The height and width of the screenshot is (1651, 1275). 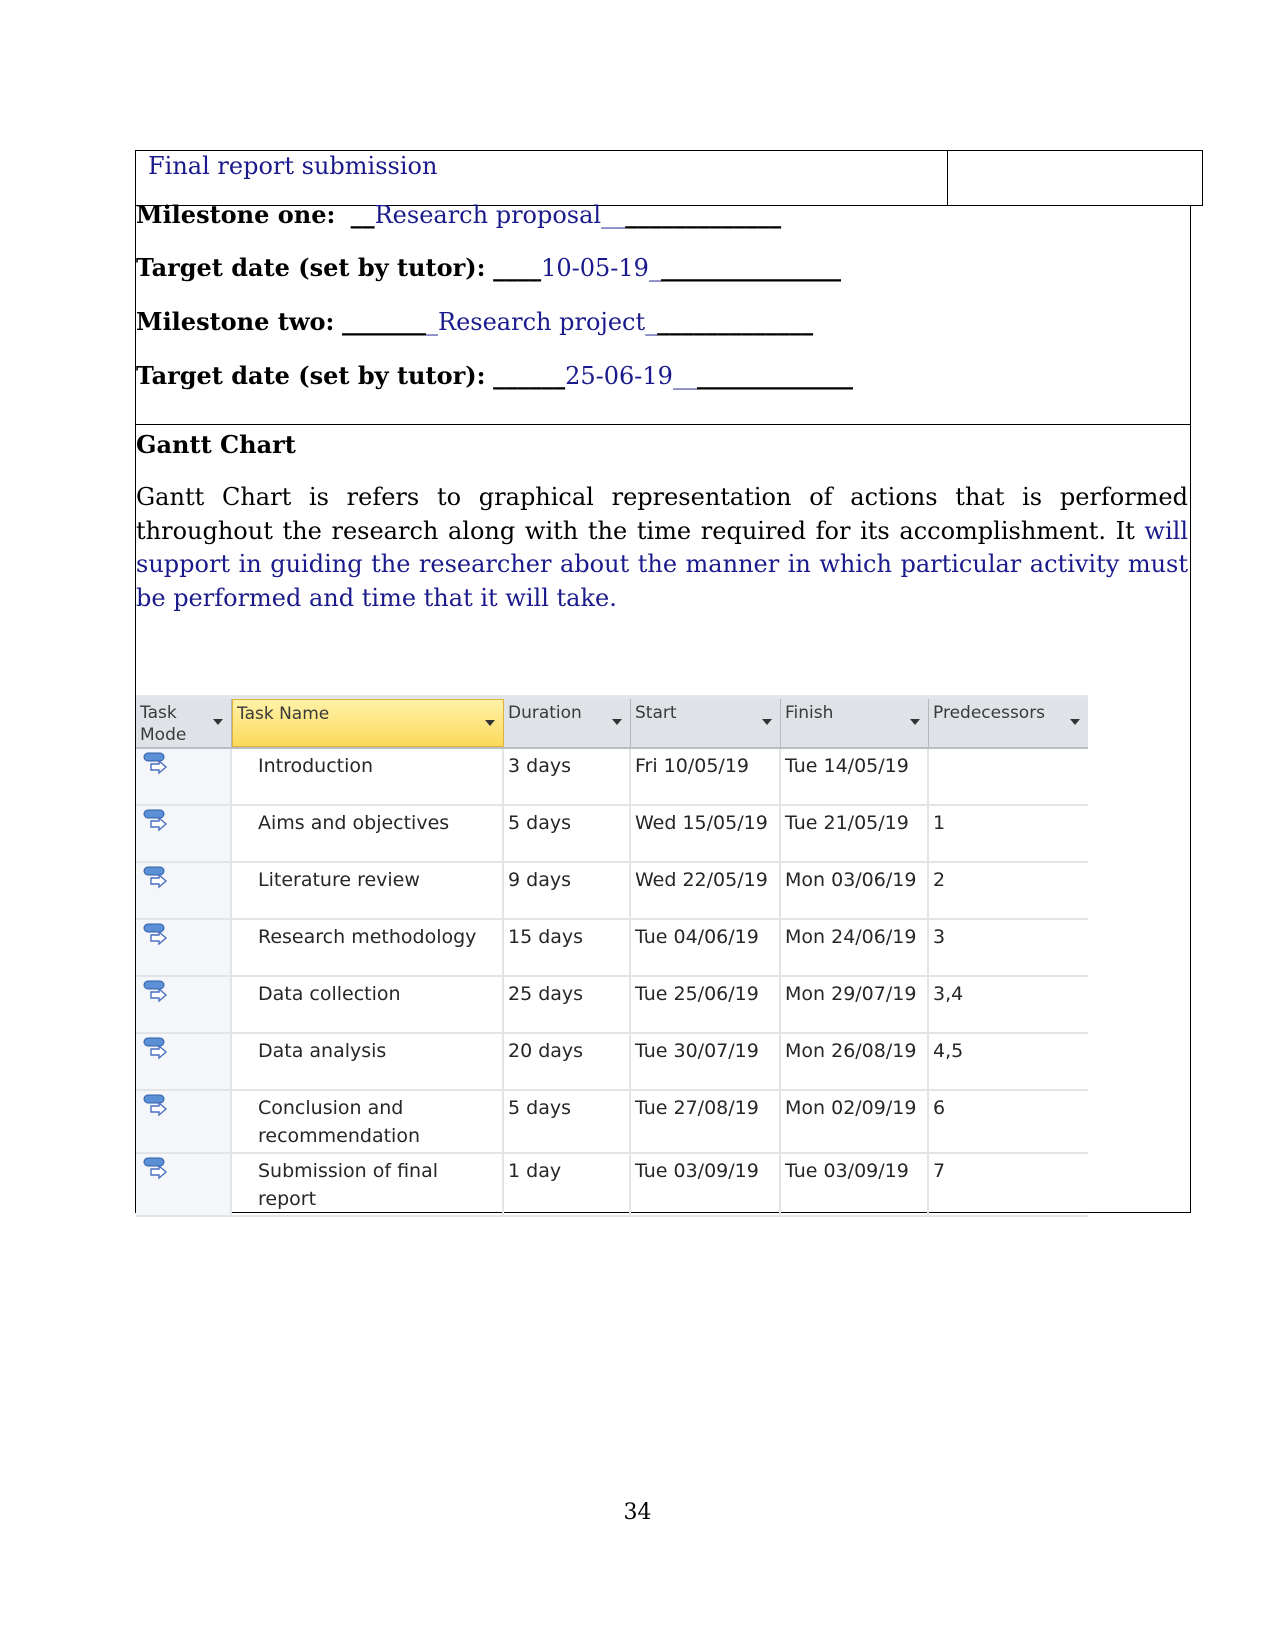 I want to click on task-name-cell: Conclusion and recommendation, so click(x=368, y=1121).